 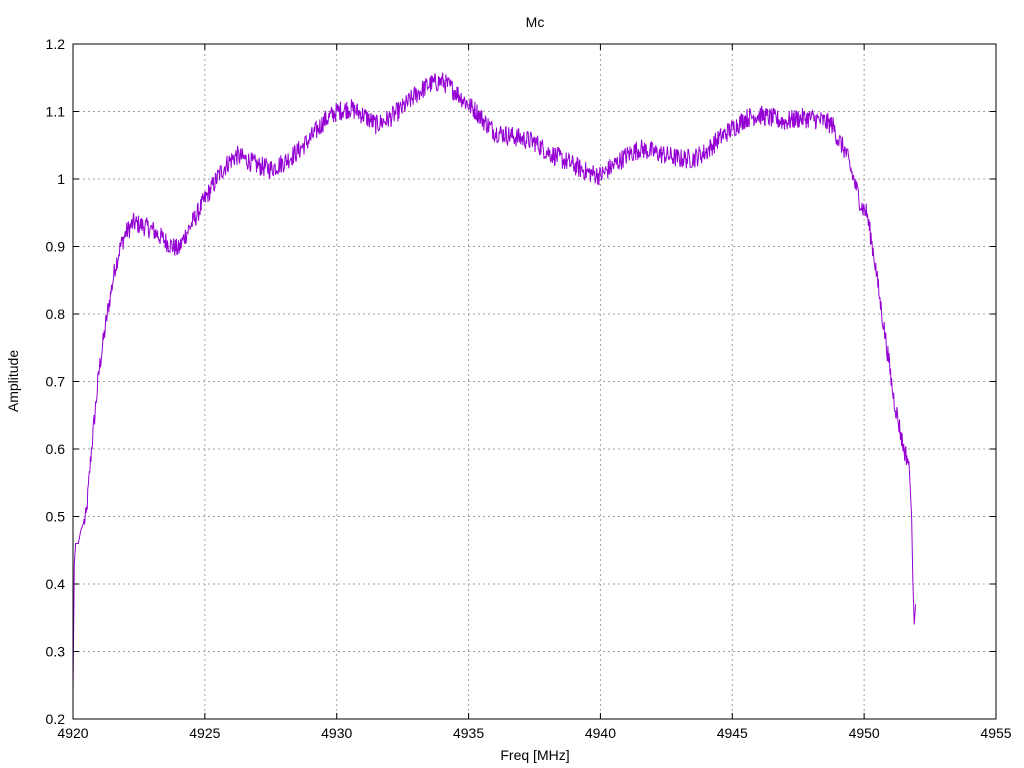 What do you see at coordinates (56, 44) in the screenshot?
I see `y-tick-label: 1.2` at bounding box center [56, 44].